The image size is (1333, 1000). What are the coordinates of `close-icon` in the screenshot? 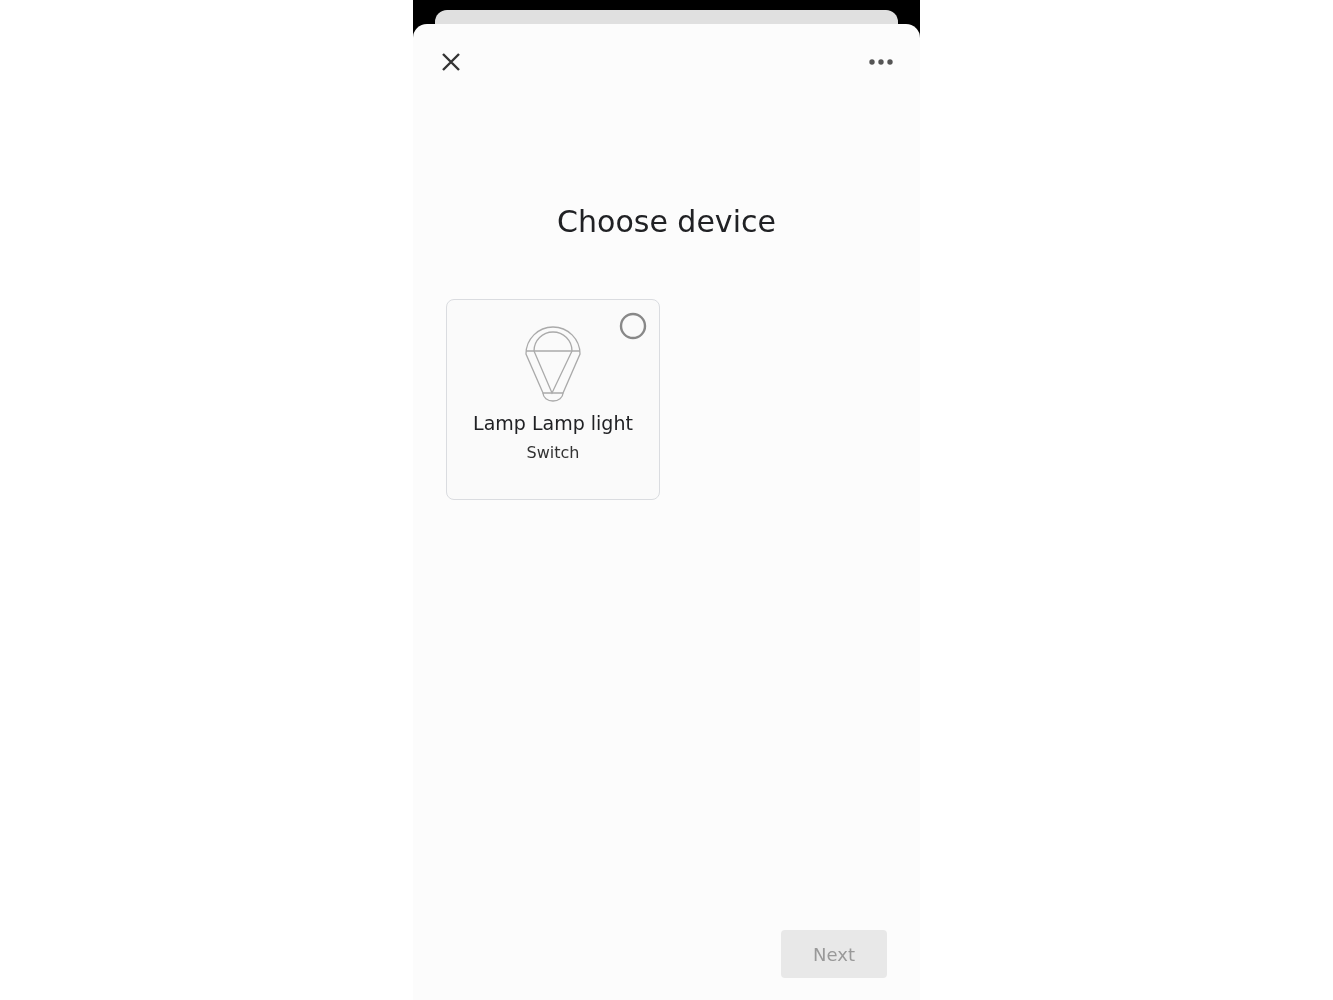 It's located at (451, 62).